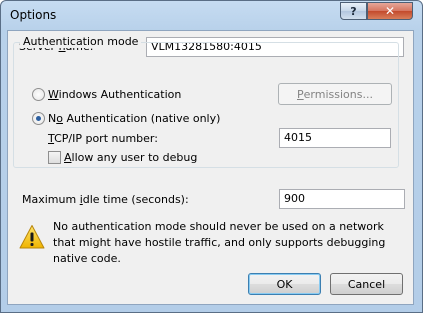 The image size is (423, 313). I want to click on help-icon: ?, so click(353, 11).